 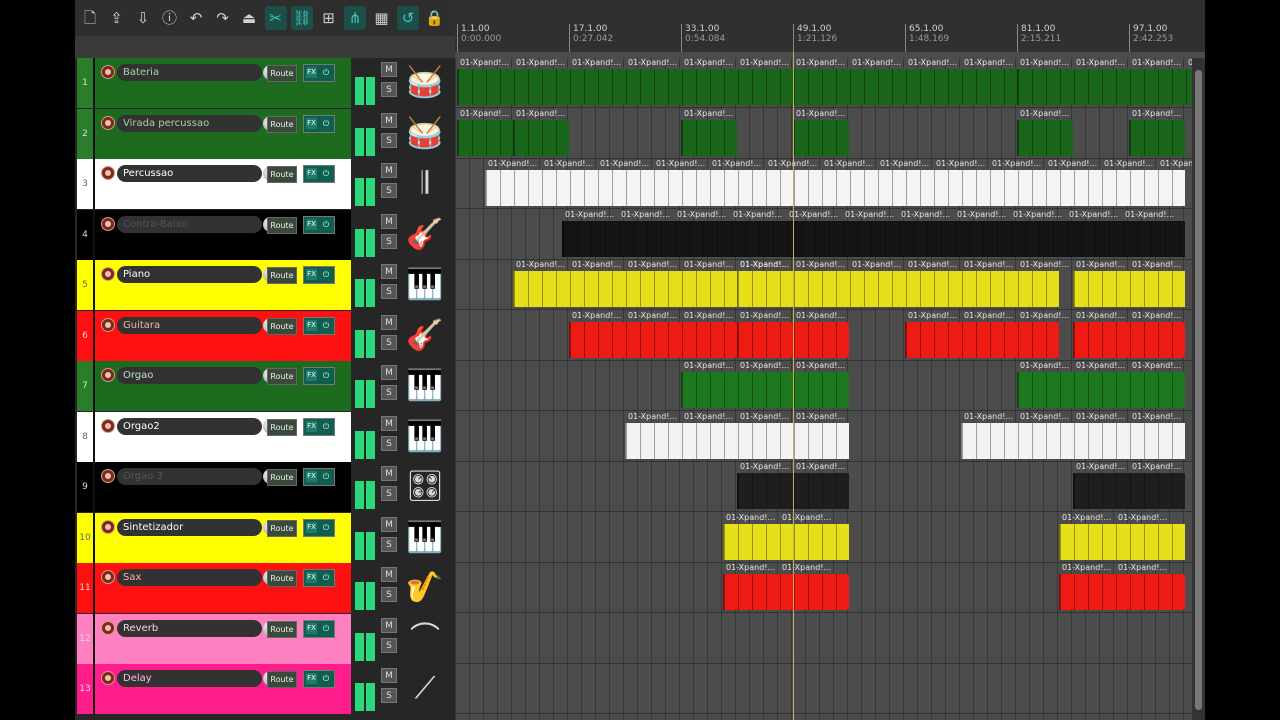 I want to click on split-tool-icon: ✂, so click(x=275, y=18).